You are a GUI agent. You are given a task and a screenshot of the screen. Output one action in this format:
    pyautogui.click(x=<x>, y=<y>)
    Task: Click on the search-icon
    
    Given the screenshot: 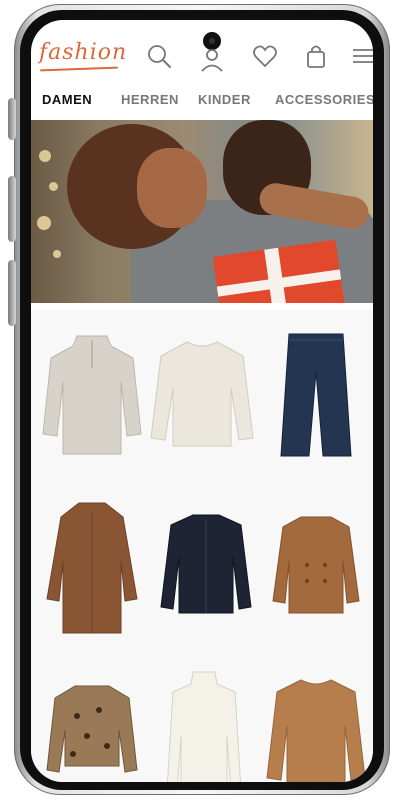 What is the action you would take?
    pyautogui.click(x=159, y=56)
    